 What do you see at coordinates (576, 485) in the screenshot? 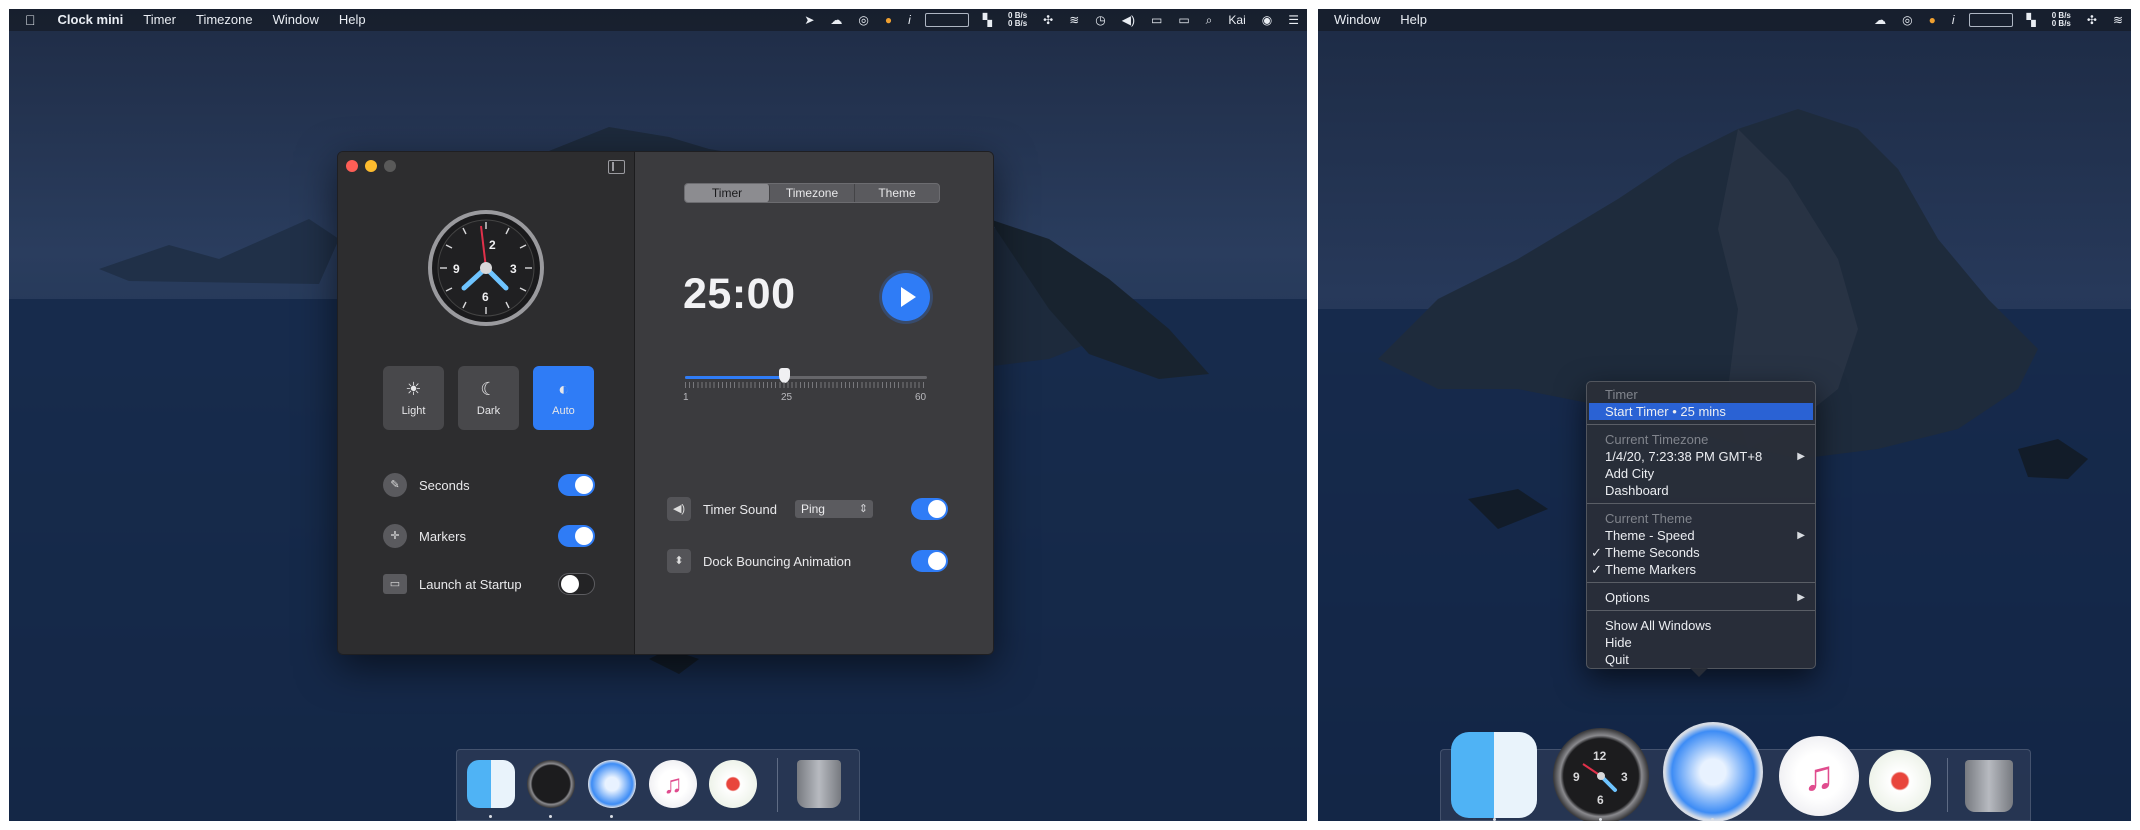
I see `seconds-toggle` at bounding box center [576, 485].